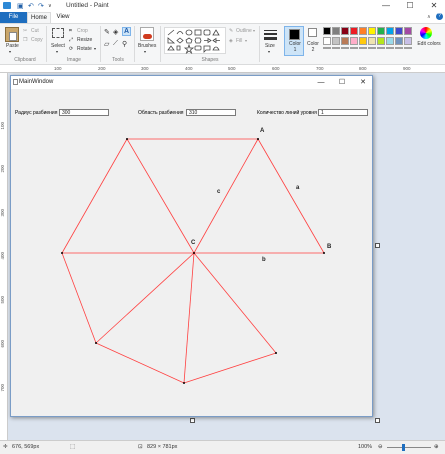  I want to click on color1-label: Color 1, so click(295, 47).